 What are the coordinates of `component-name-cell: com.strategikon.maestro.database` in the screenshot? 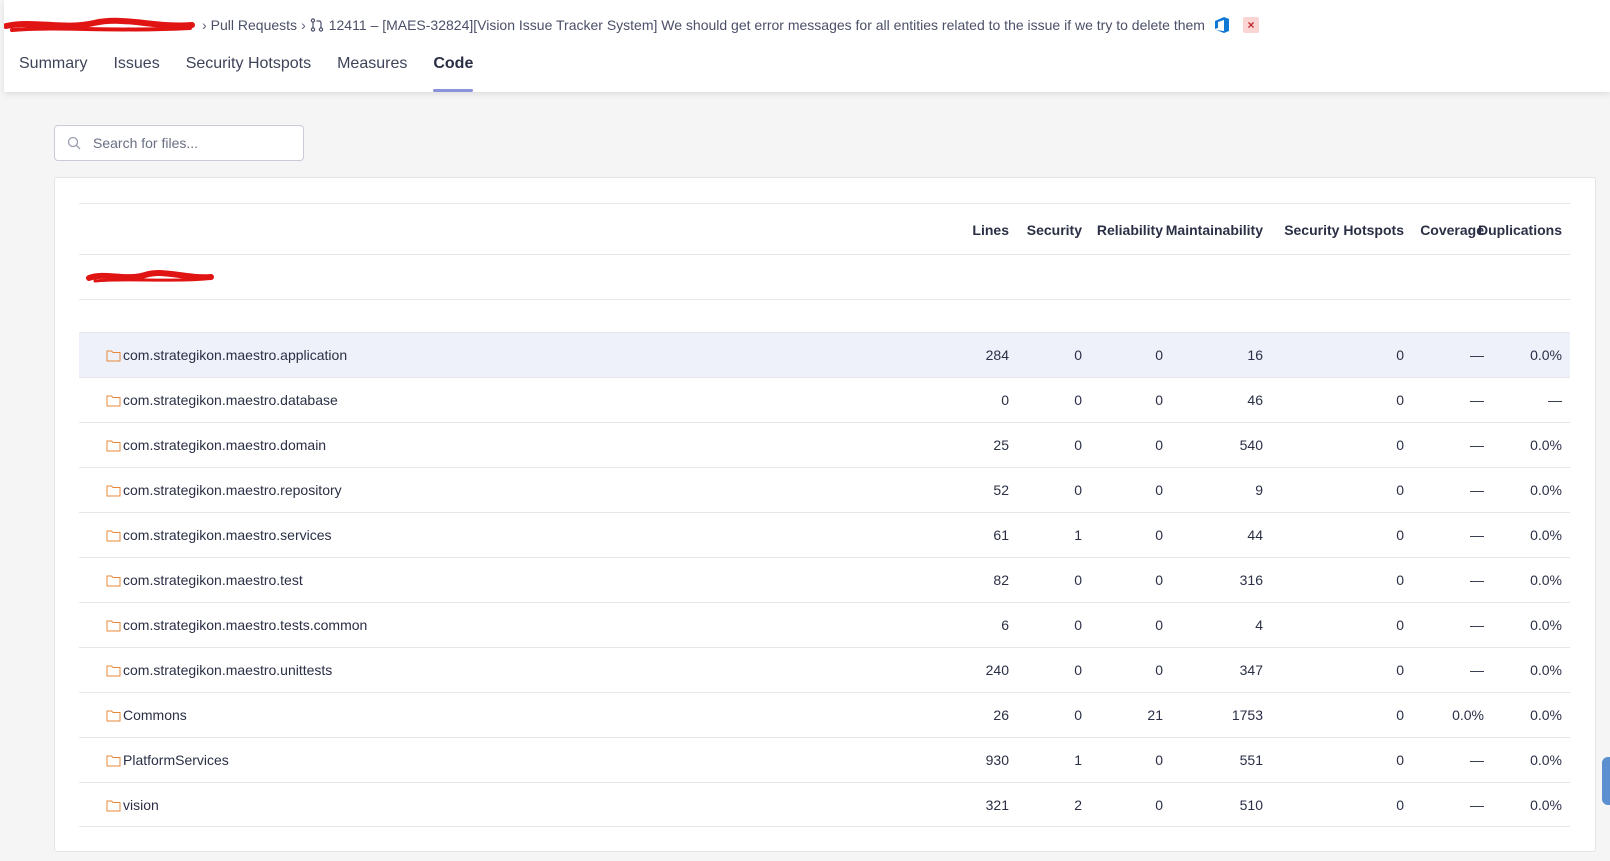 It's located at (222, 400).